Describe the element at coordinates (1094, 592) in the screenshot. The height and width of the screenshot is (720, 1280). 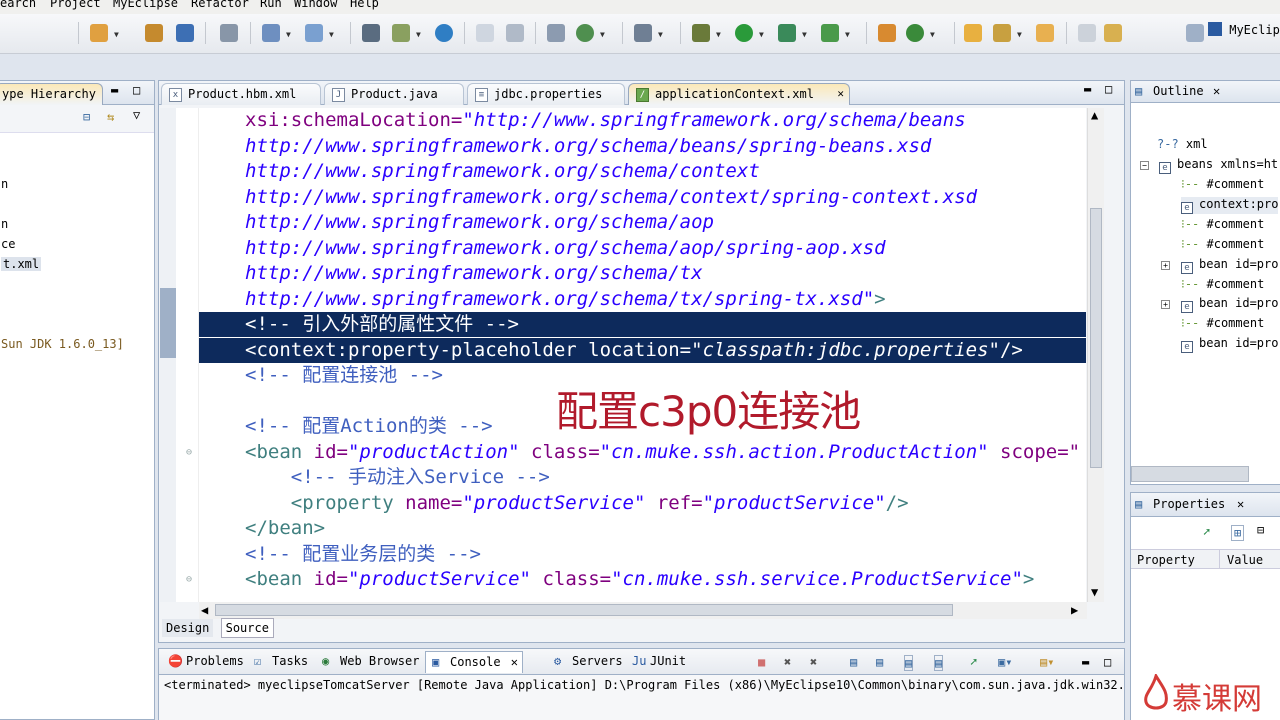
I see `scroll-down-icon: ▼` at that location.